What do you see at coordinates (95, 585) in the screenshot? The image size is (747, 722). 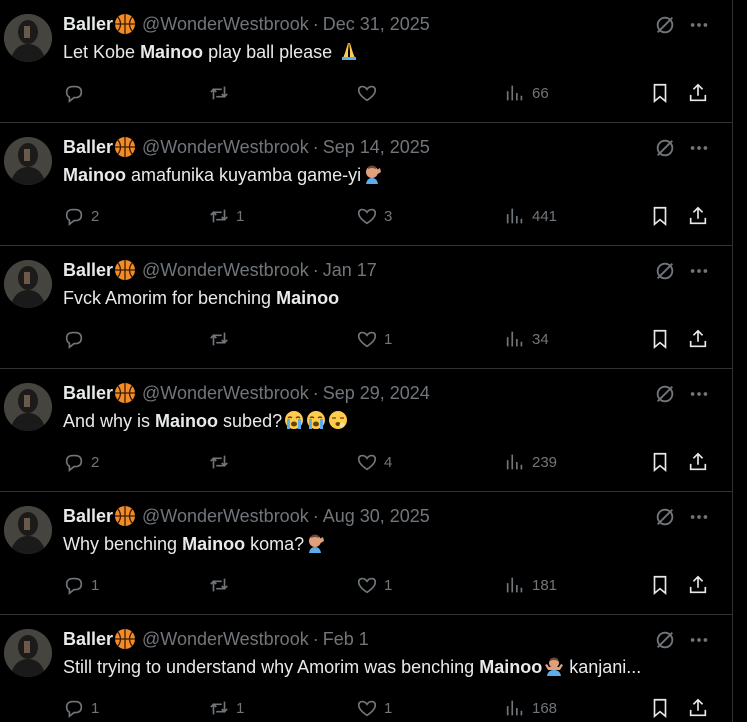 I see `reply-count: 1` at bounding box center [95, 585].